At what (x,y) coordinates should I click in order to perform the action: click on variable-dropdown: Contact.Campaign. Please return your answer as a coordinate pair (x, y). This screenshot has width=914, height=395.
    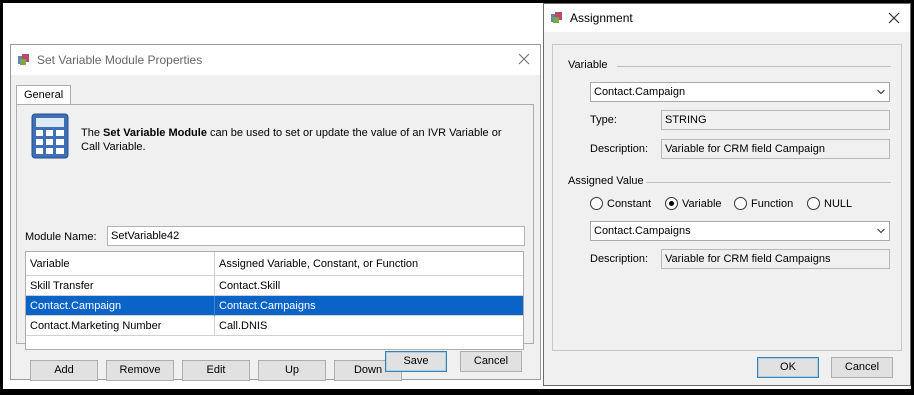
    Looking at the image, I should click on (740, 92).